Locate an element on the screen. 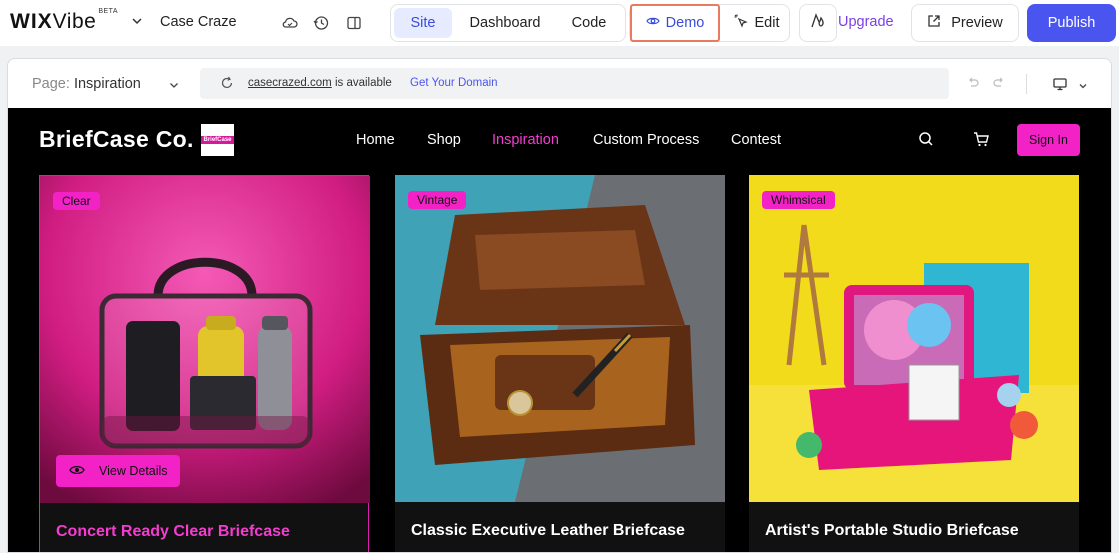 This screenshot has height=553, width=1119. upgrade-link: Upgrade is located at coordinates (866, 22).